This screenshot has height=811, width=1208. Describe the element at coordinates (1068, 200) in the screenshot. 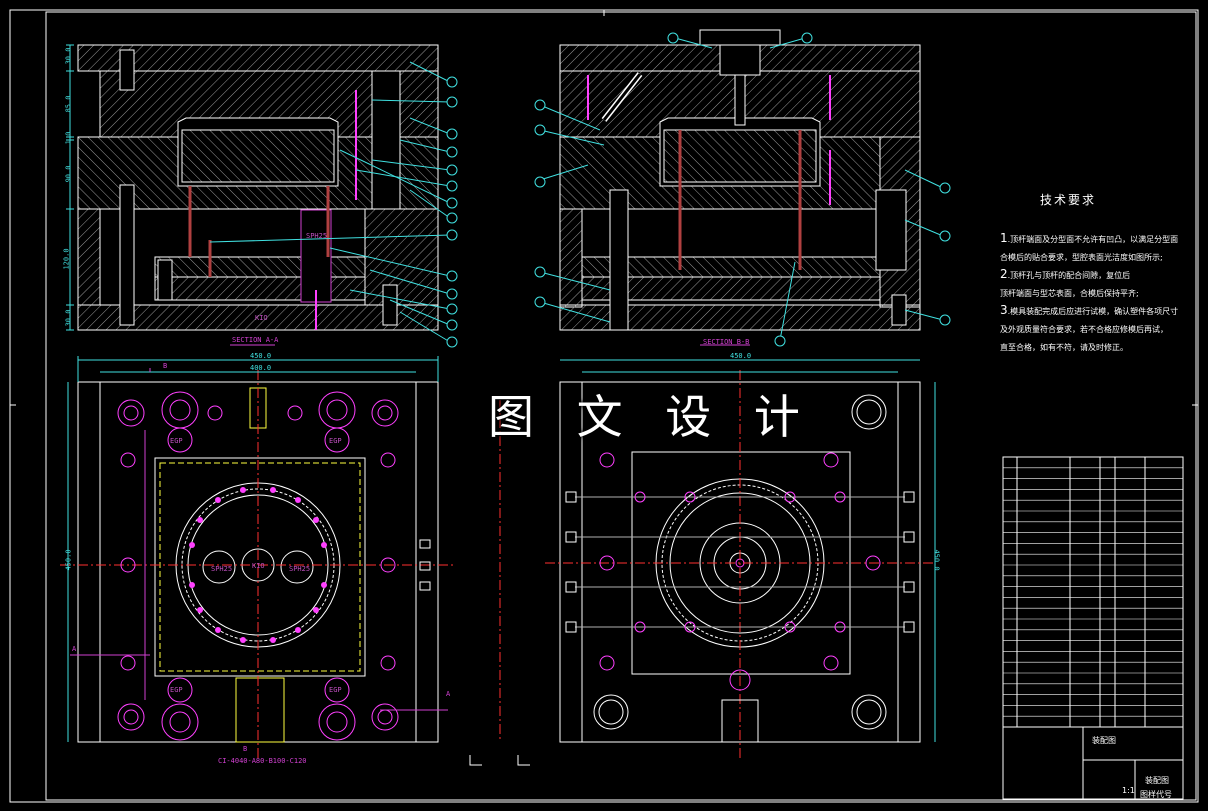

I see `technical-requirements-heading: 技术要求` at that location.